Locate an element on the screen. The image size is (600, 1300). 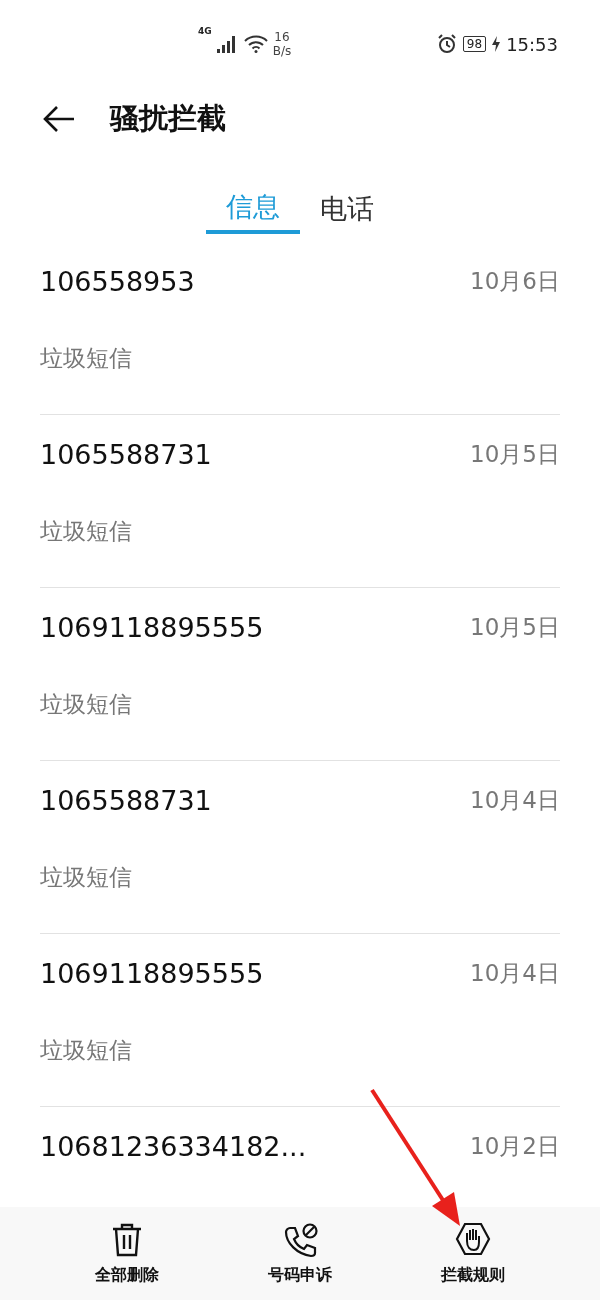
message-row: 1065588731 10月4日 垃圾短信 is located at coordinates (300, 847).